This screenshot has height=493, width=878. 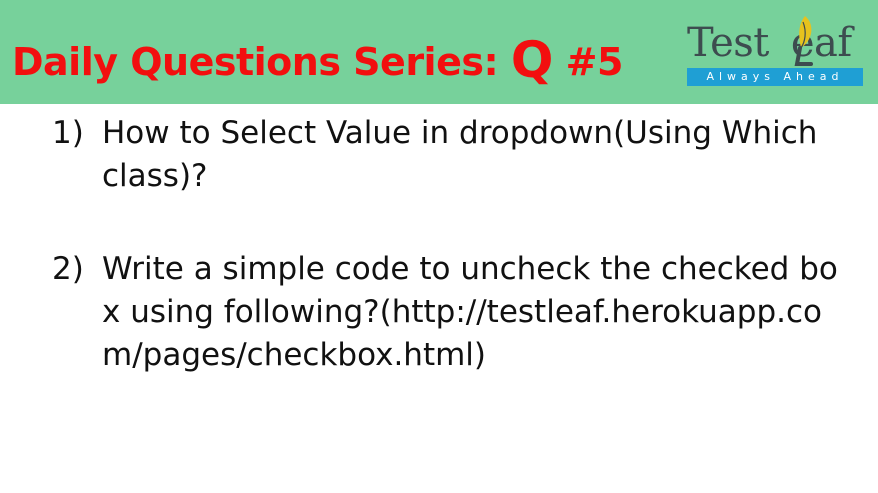 I want to click on logo-tagline: Always Ahead, so click(x=775, y=77).